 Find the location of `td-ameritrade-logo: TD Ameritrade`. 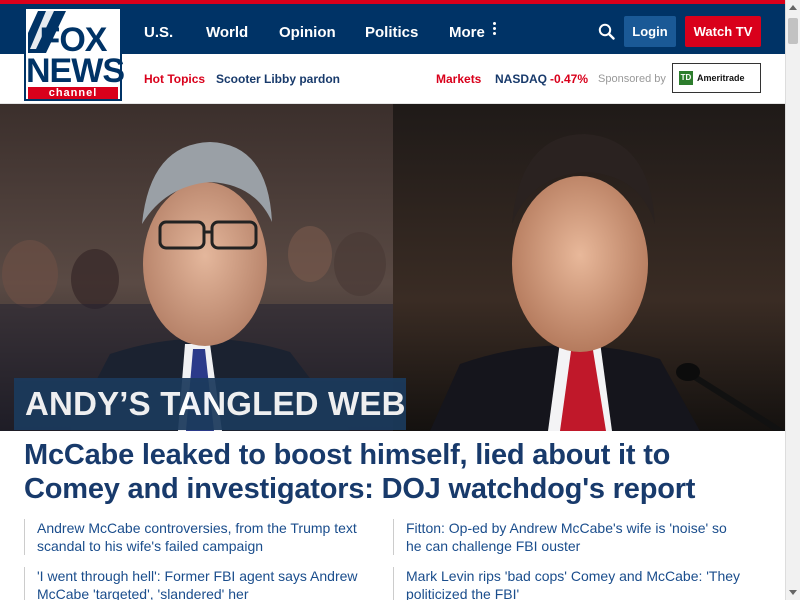

td-ameritrade-logo: TD Ameritrade is located at coordinates (716, 78).